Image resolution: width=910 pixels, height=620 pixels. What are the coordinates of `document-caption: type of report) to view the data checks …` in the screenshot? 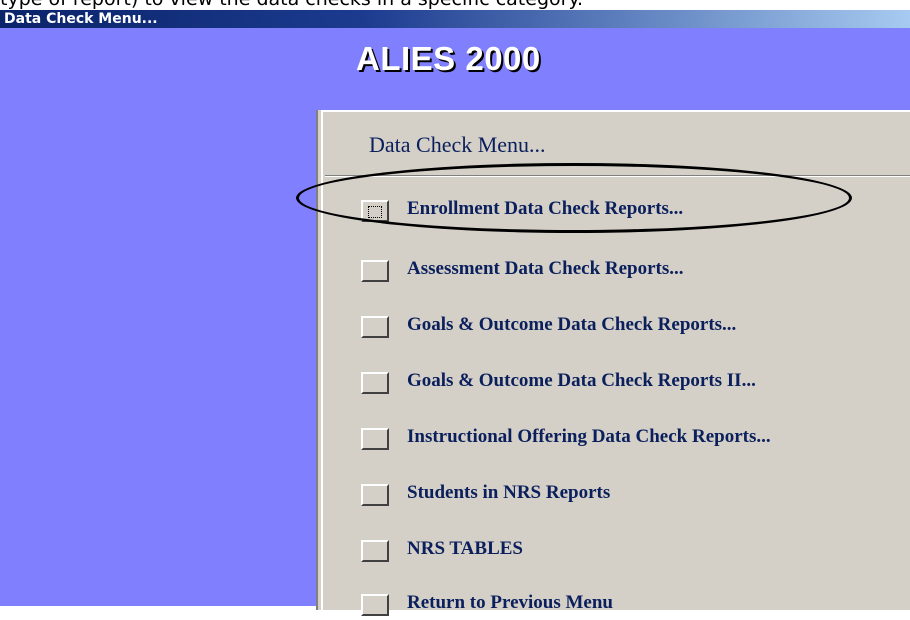 It's located at (455, 5).